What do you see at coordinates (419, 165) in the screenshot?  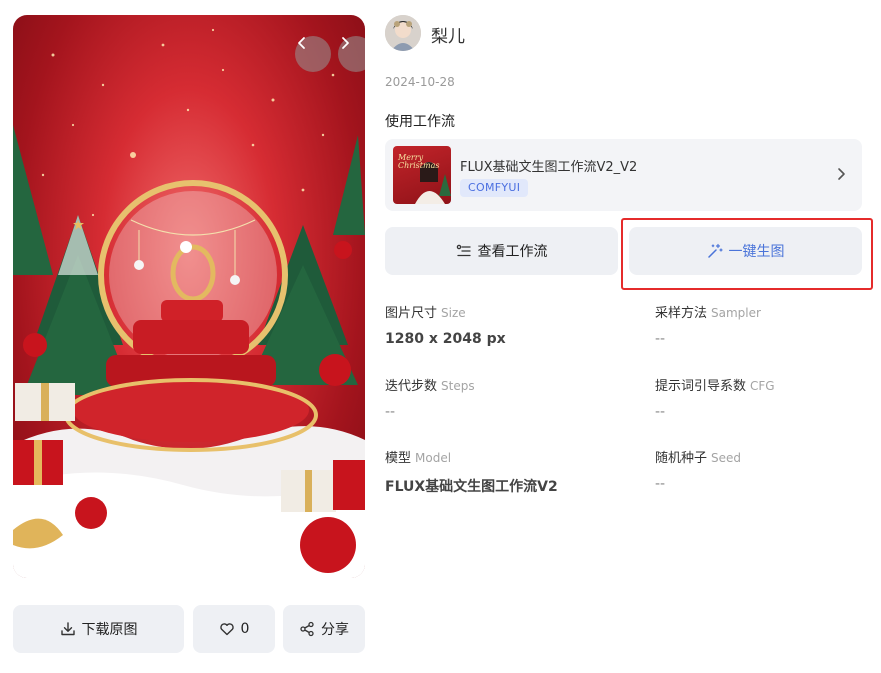 I see `thumb-text-christmas: Christmas` at bounding box center [419, 165].